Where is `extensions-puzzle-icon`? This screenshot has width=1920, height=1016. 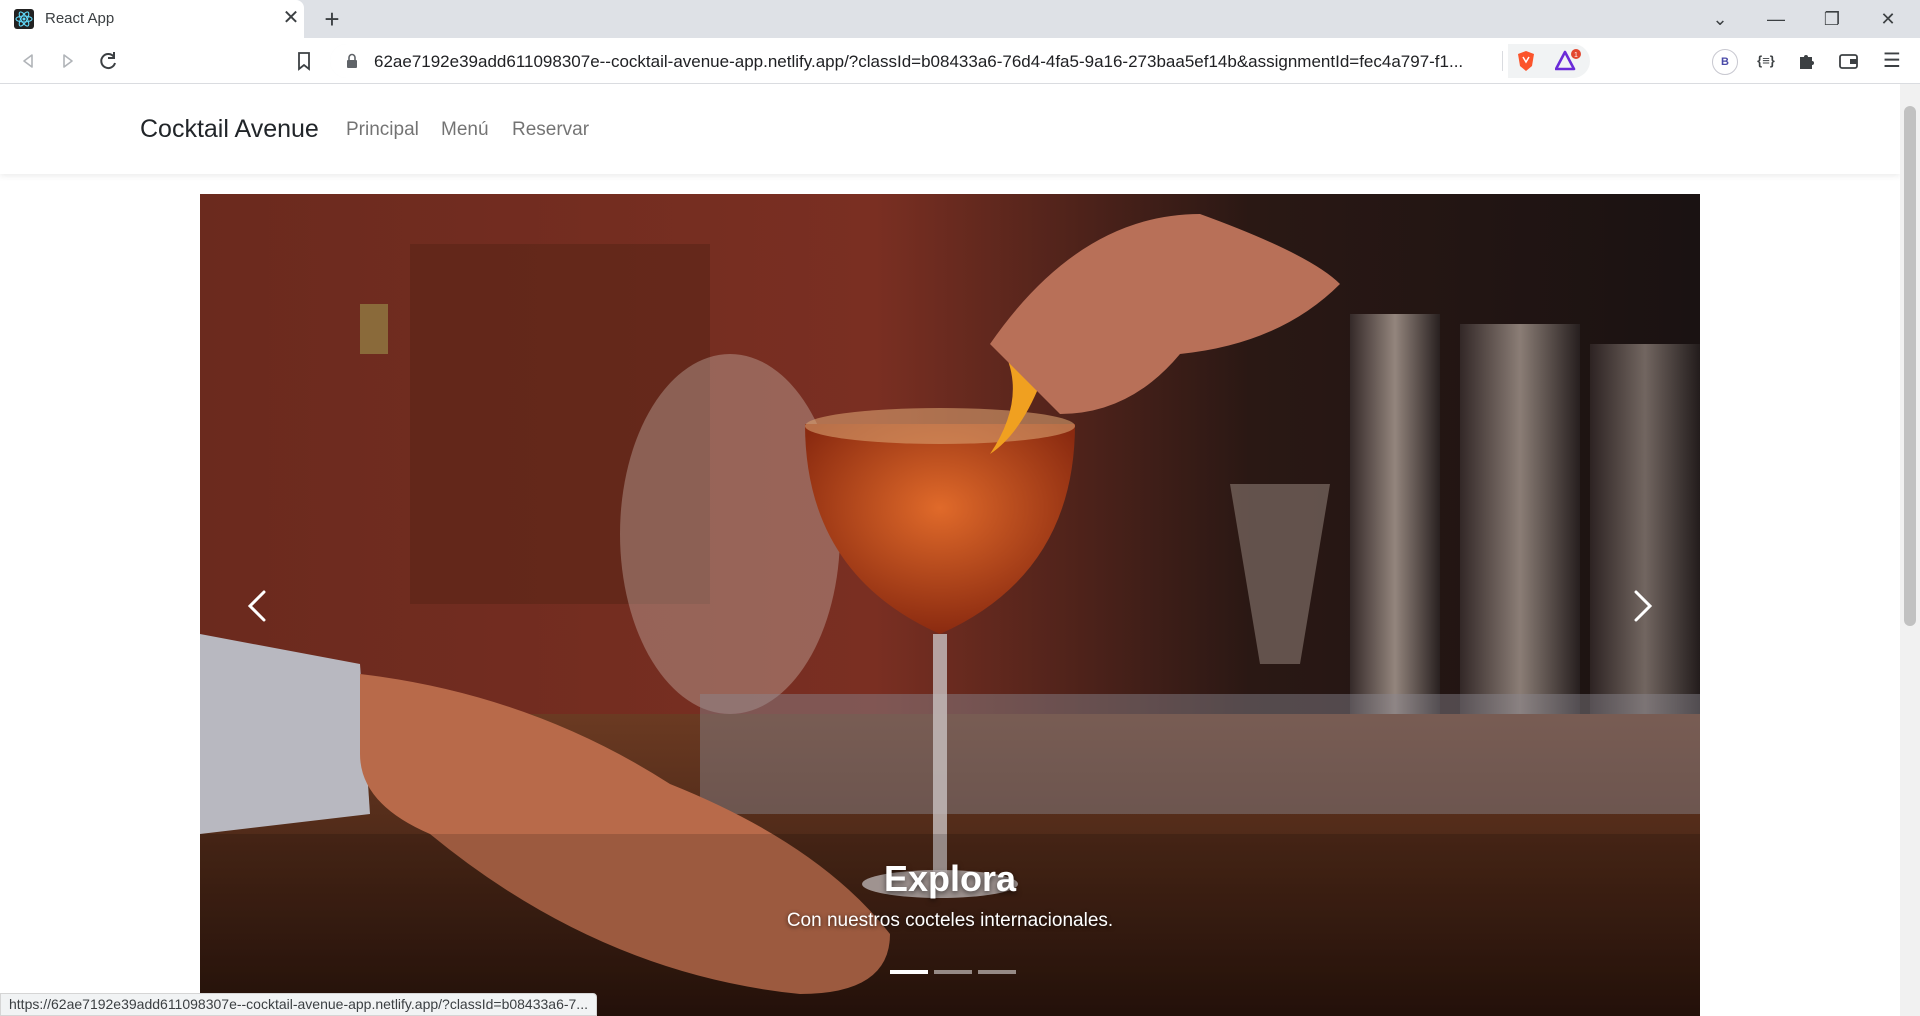
extensions-puzzle-icon is located at coordinates (1806, 61).